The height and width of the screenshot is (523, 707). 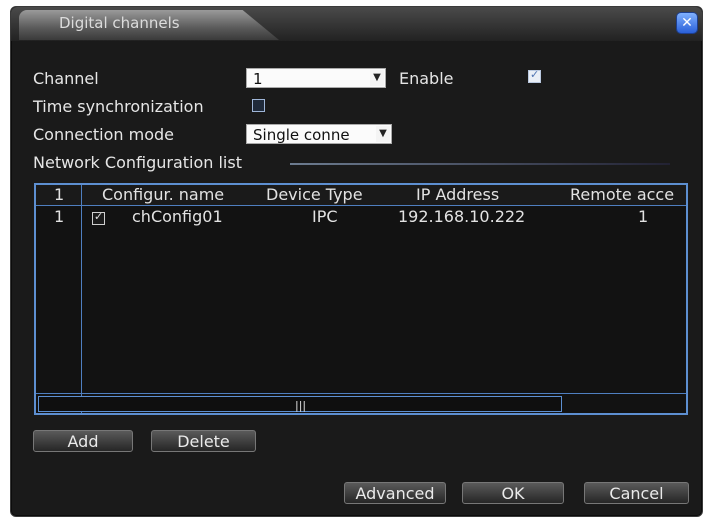 I want to click on time-sync-checkbox, so click(x=258, y=105).